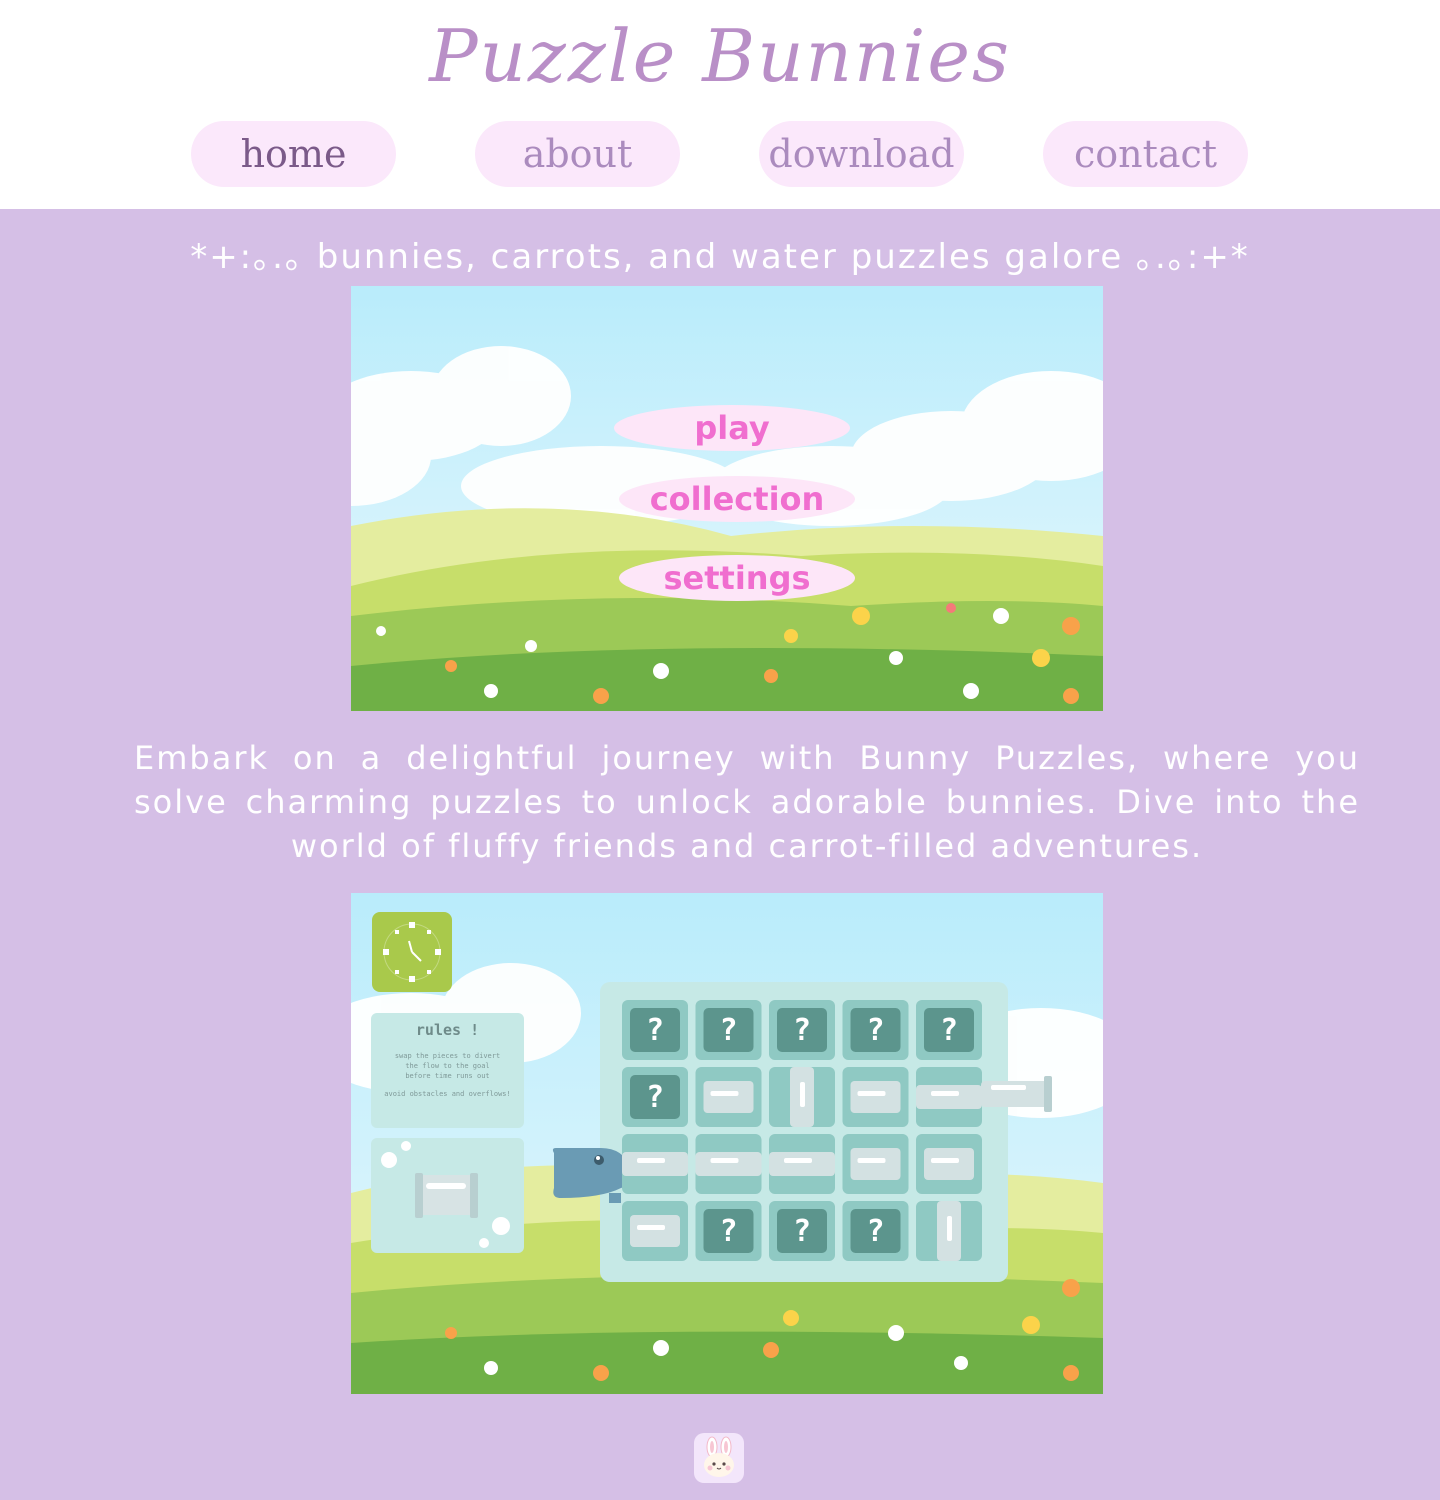  I want to click on play-button: play, so click(732, 428).